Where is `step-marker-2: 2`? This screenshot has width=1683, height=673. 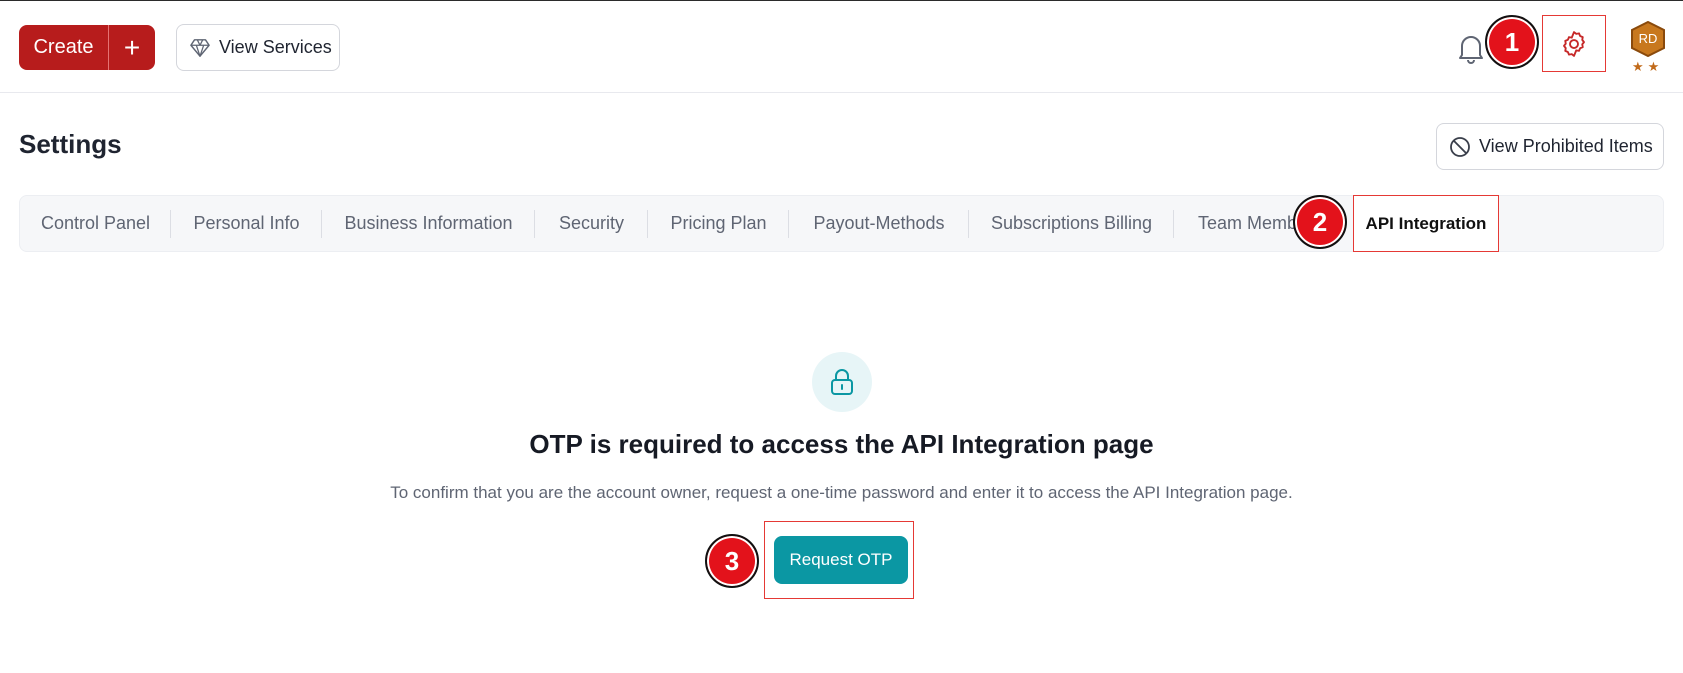
step-marker-2: 2 is located at coordinates (1320, 222).